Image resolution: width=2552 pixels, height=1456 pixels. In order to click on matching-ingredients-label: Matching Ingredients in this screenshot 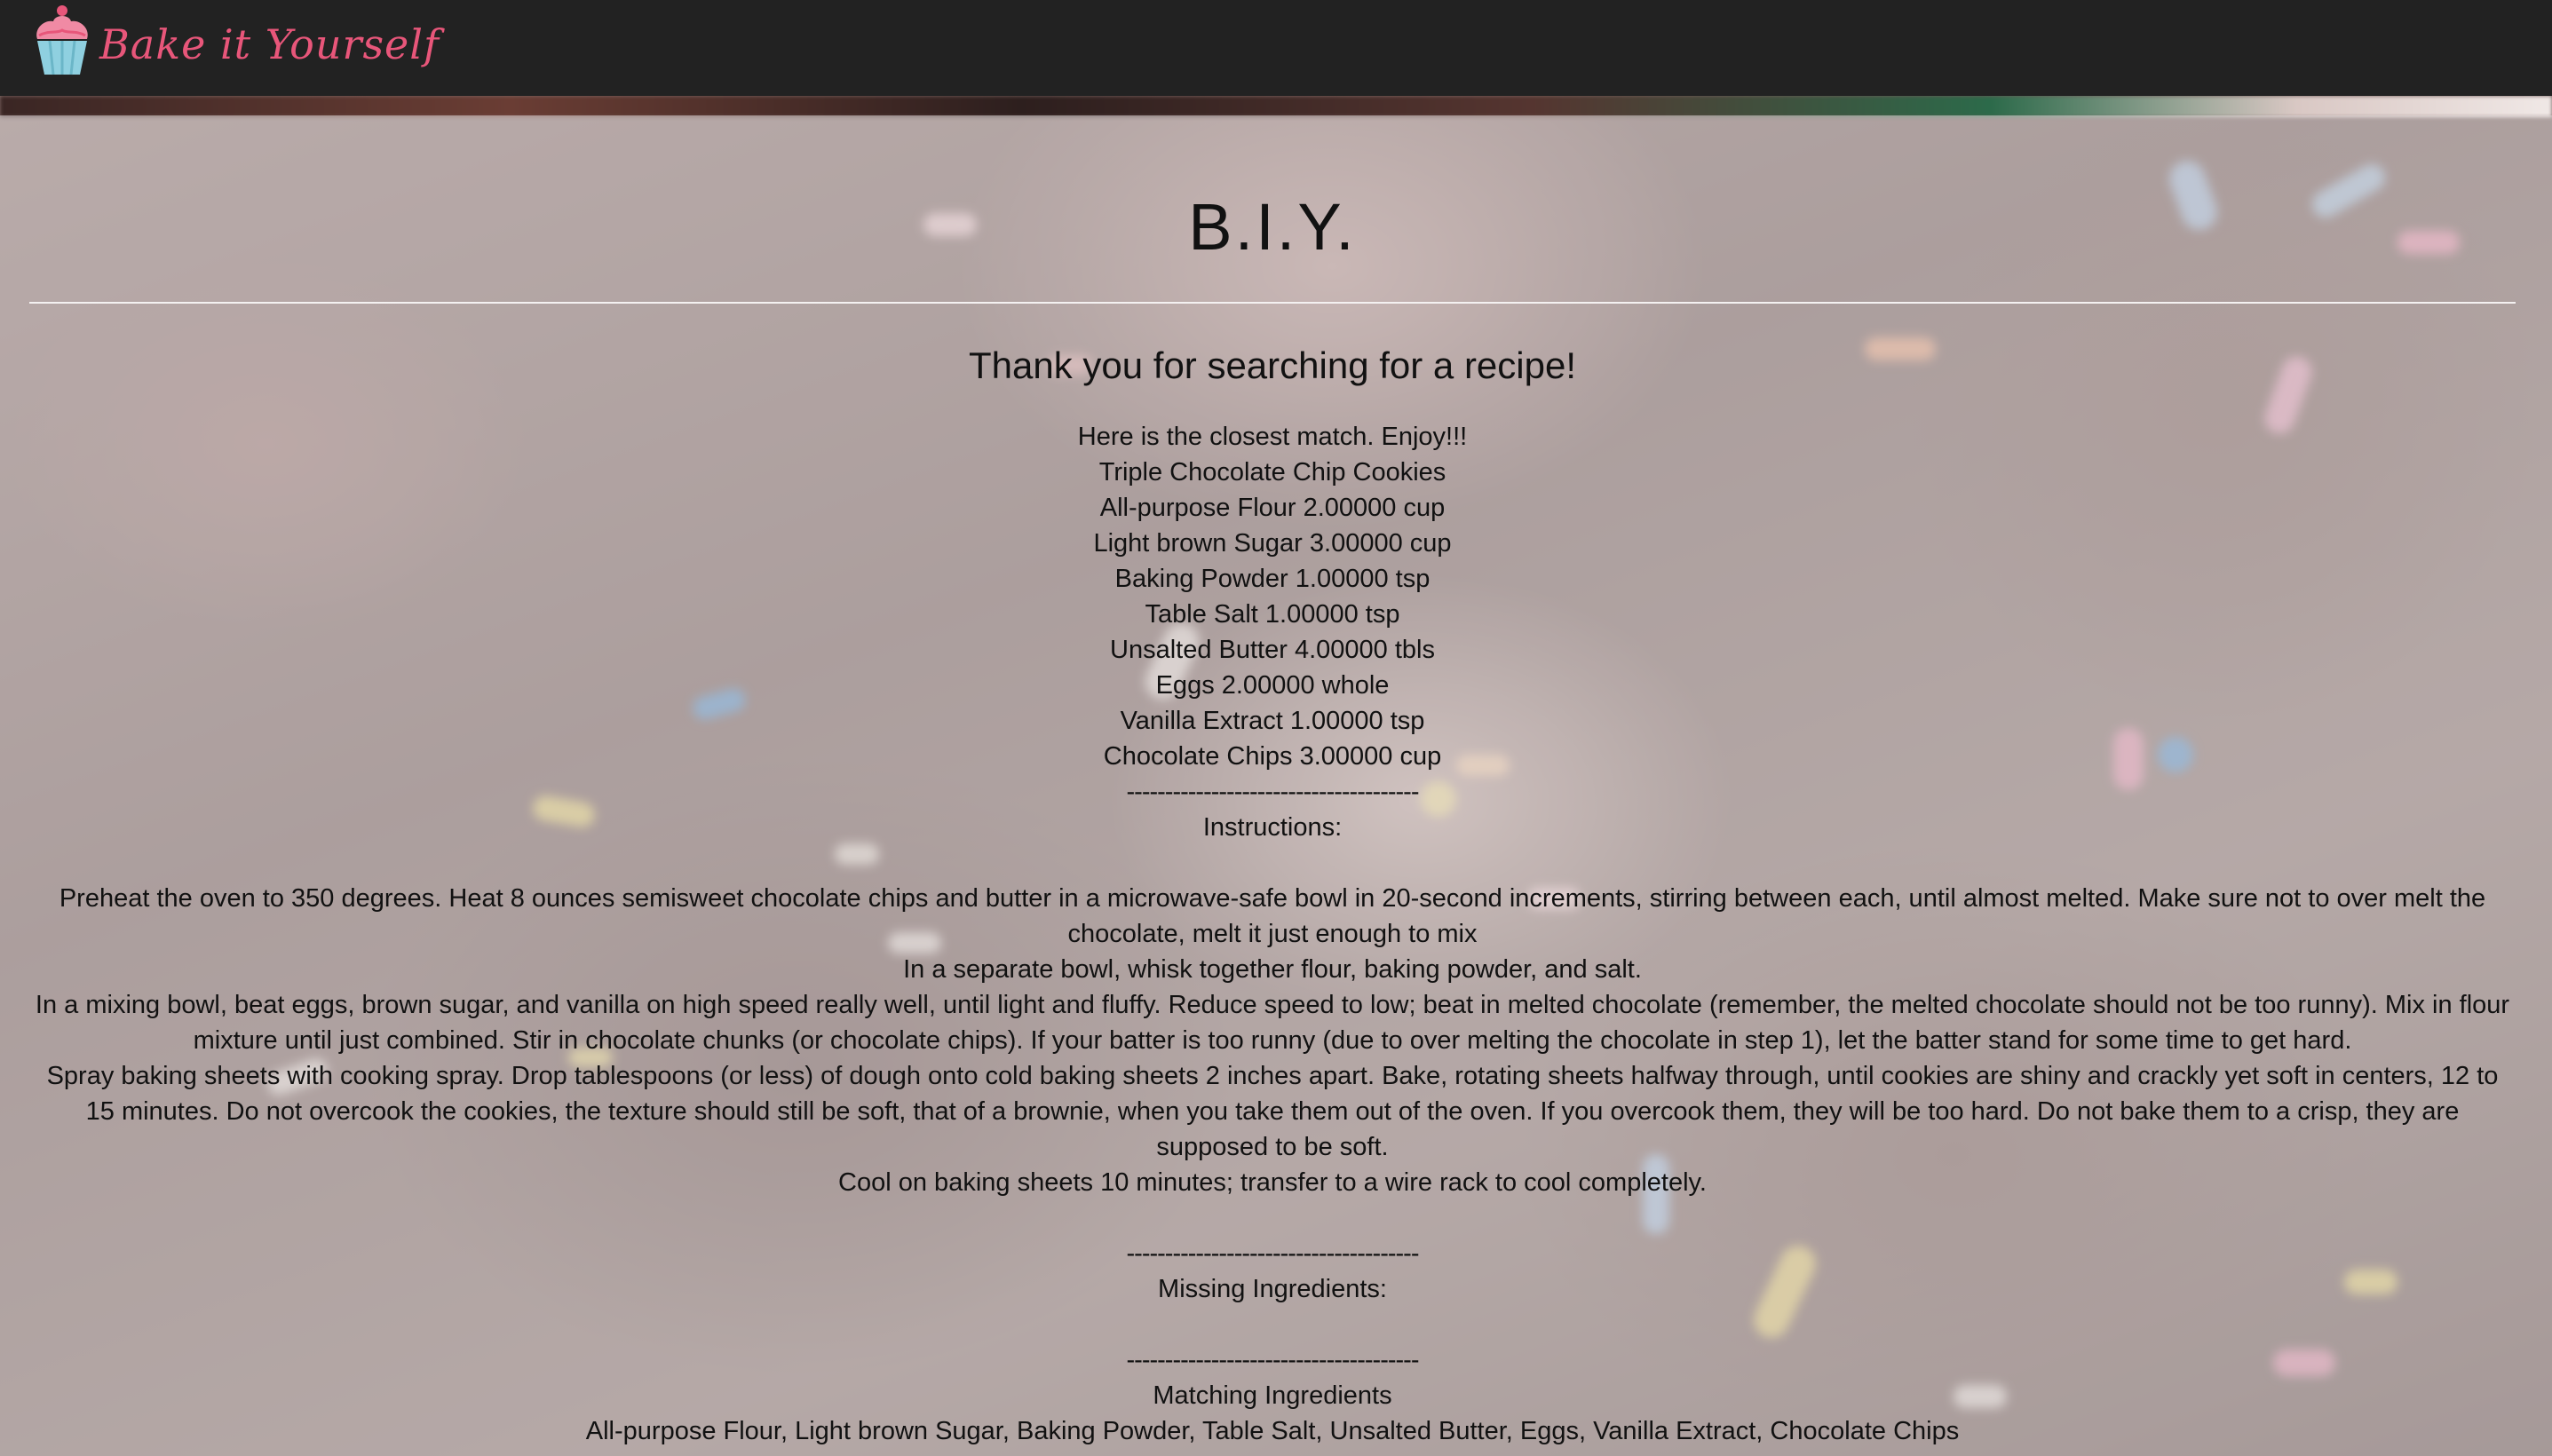, I will do `click(1272, 1395)`.